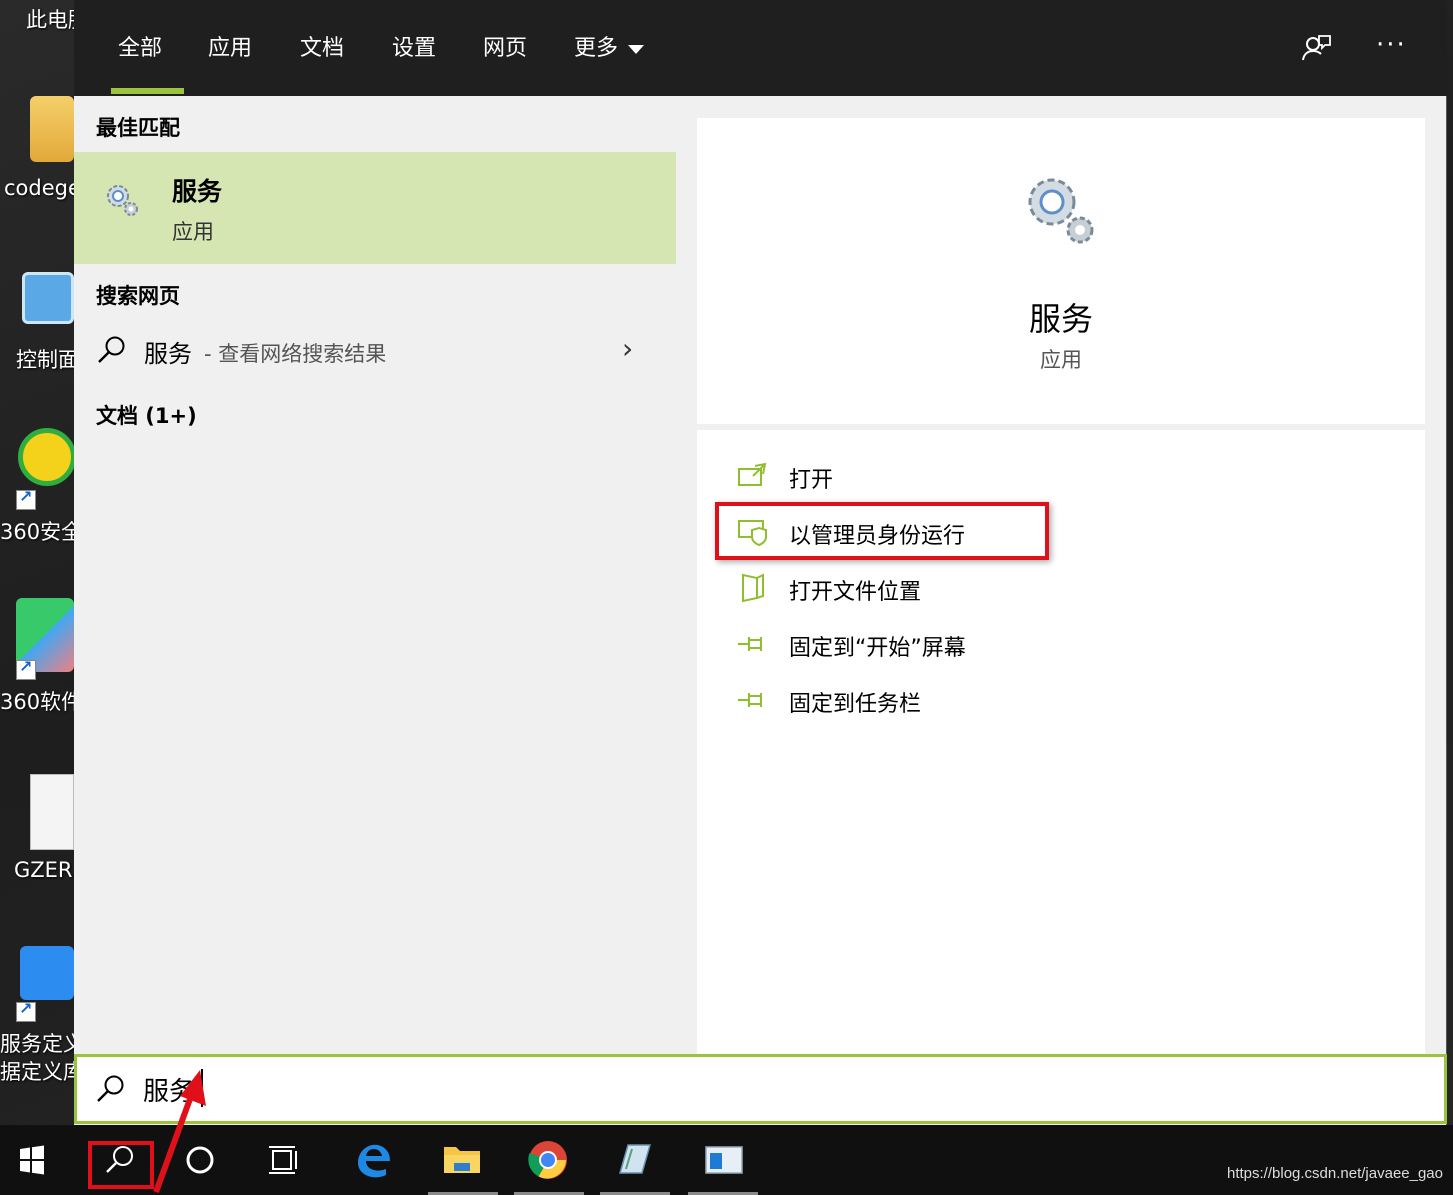 Image resolution: width=1453 pixels, height=1195 pixels. Describe the element at coordinates (752, 533) in the screenshot. I see `shield-admin-icon` at that location.